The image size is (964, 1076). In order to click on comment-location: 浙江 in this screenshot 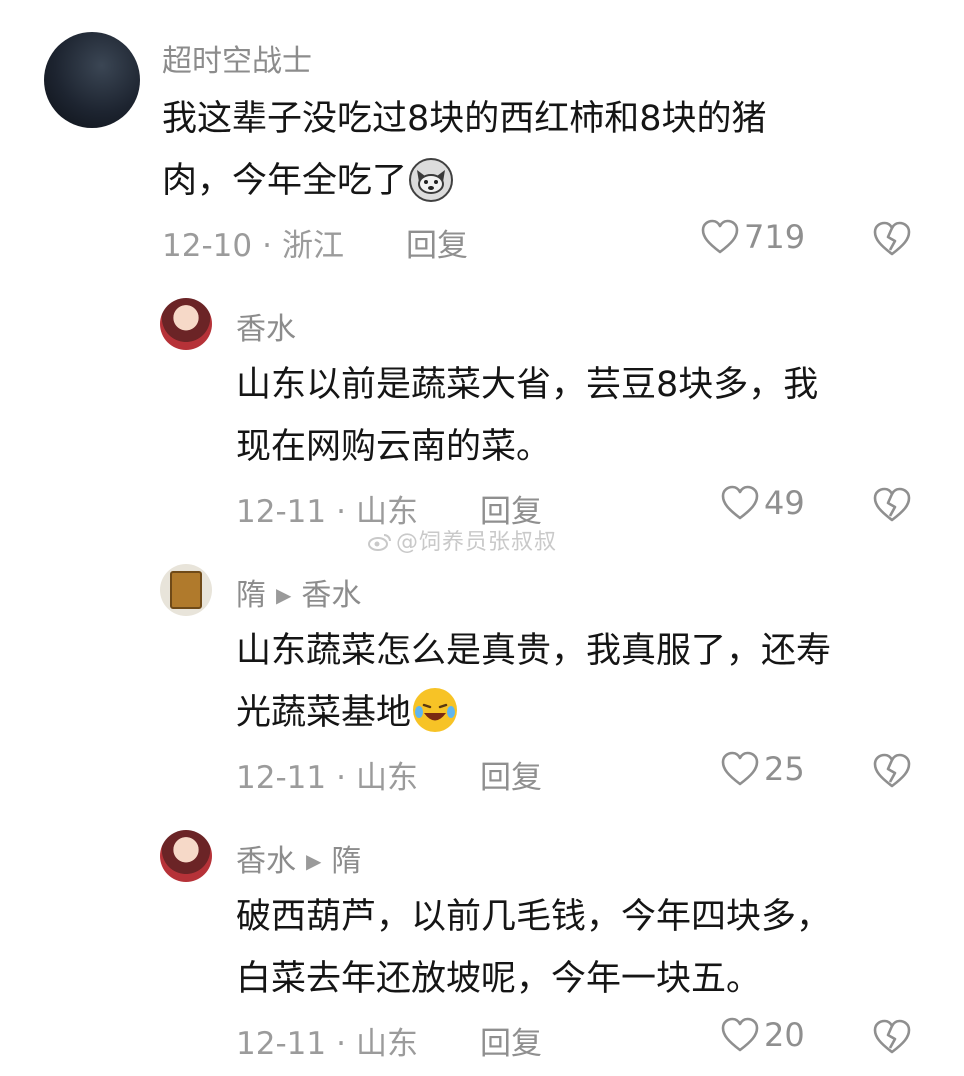, I will do `click(312, 246)`.